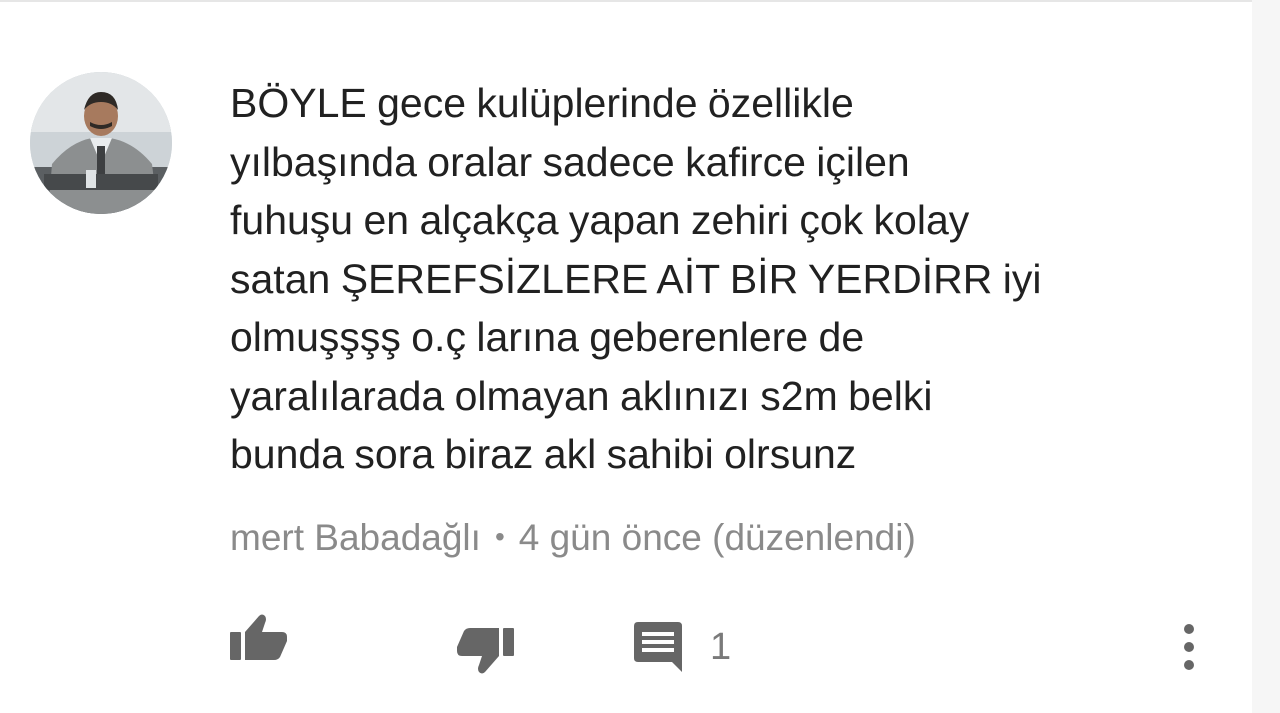  What do you see at coordinates (626, 1) in the screenshot?
I see `divider` at bounding box center [626, 1].